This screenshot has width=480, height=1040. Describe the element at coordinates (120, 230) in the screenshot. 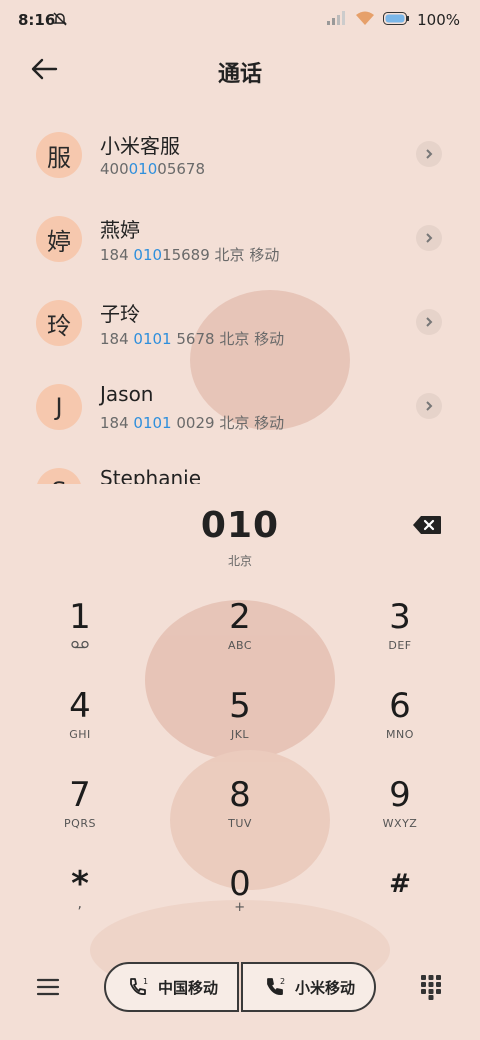

I see `contact-name: 燕婷` at that location.